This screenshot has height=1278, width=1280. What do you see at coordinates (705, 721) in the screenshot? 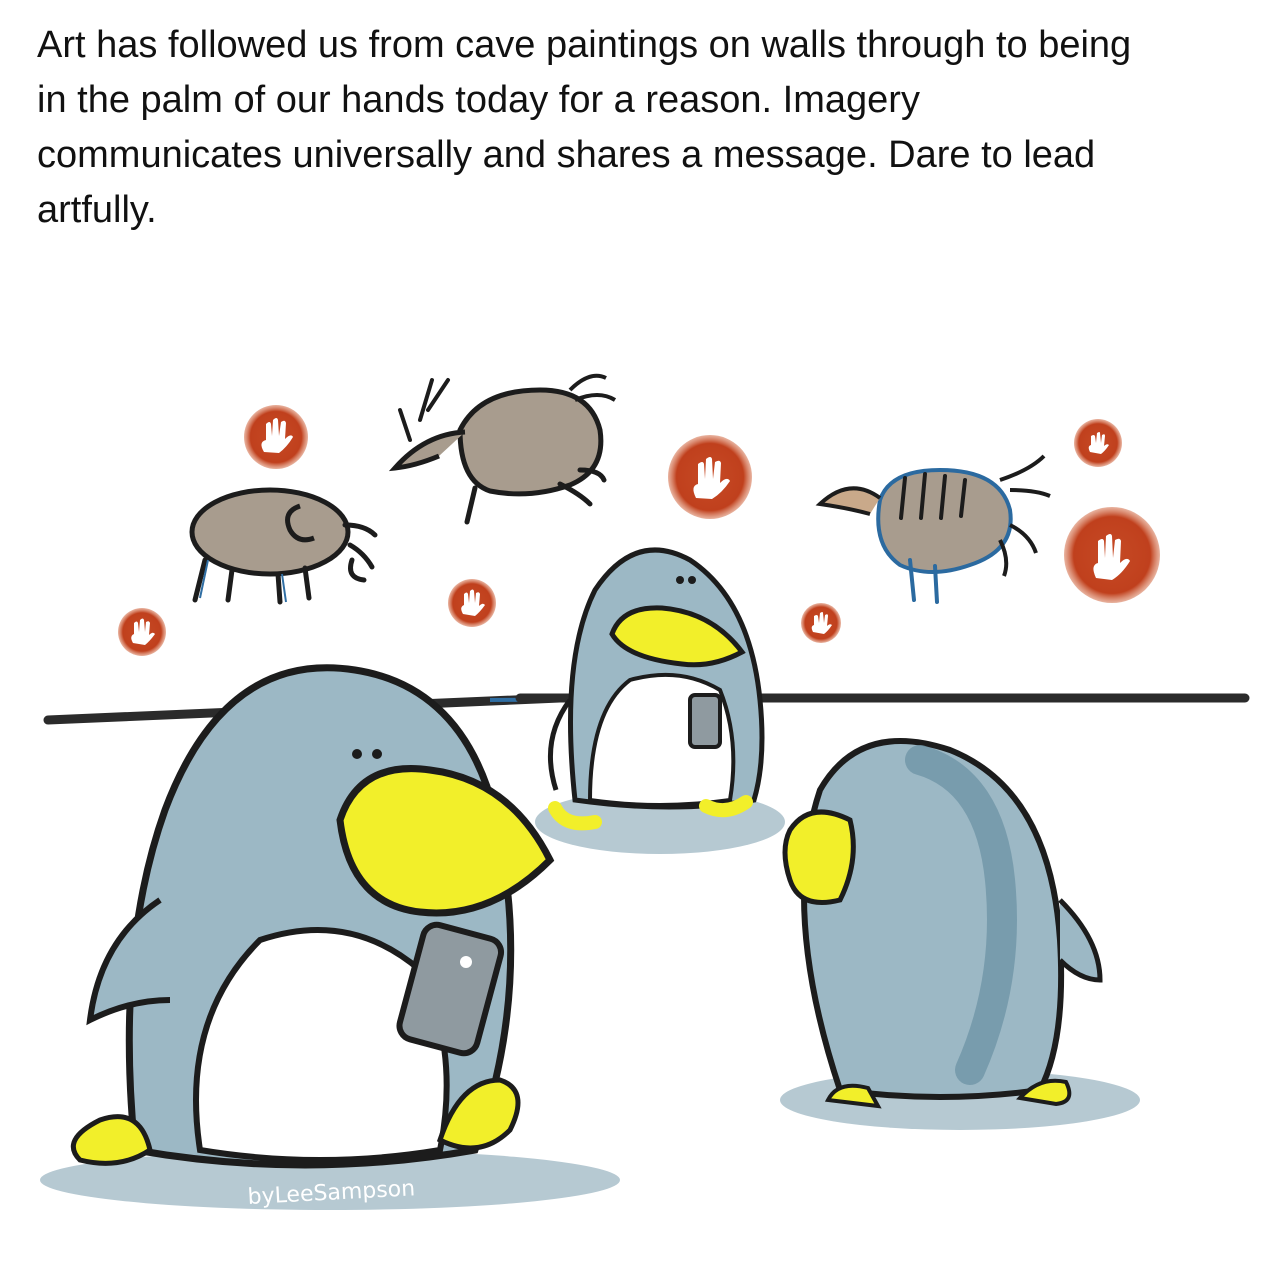
I see `smartphone-icon` at bounding box center [705, 721].